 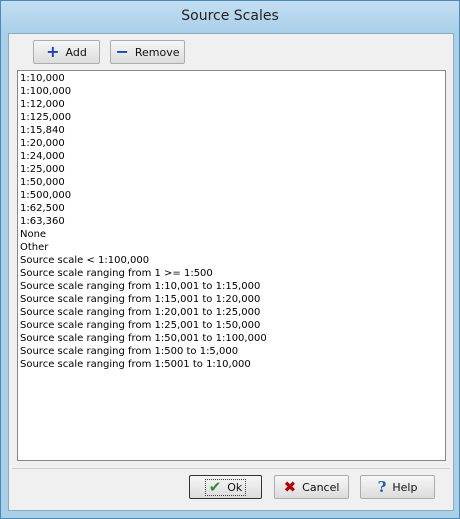 What do you see at coordinates (235, 487) in the screenshot?
I see `ok-button-label: Ok` at bounding box center [235, 487].